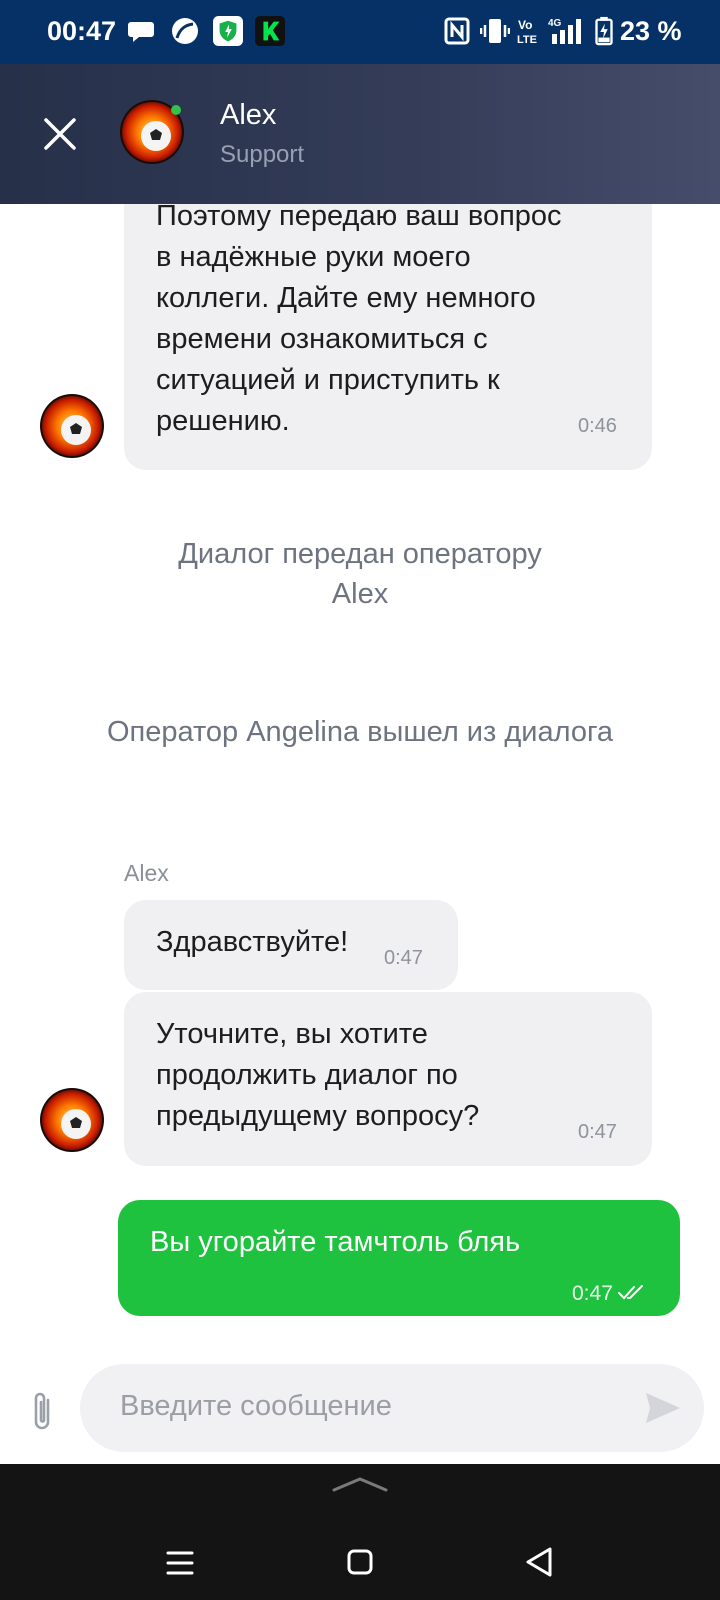  I want to click on message-input: Введите сообщение, so click(392, 1408).